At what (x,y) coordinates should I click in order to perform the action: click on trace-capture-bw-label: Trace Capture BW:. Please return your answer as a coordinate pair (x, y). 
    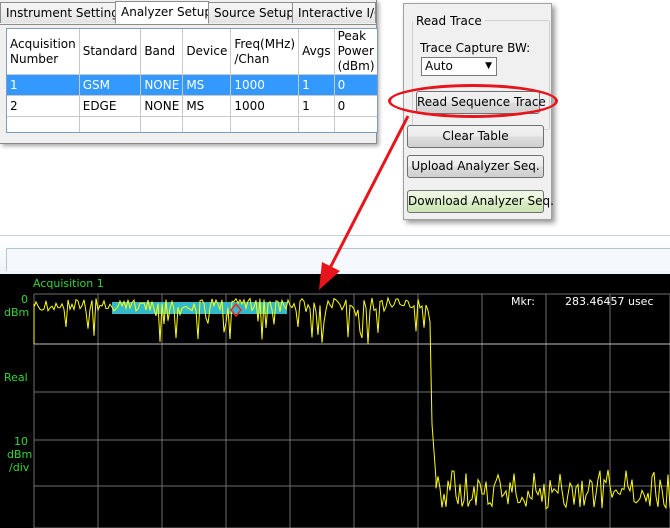
    Looking at the image, I should click on (475, 48).